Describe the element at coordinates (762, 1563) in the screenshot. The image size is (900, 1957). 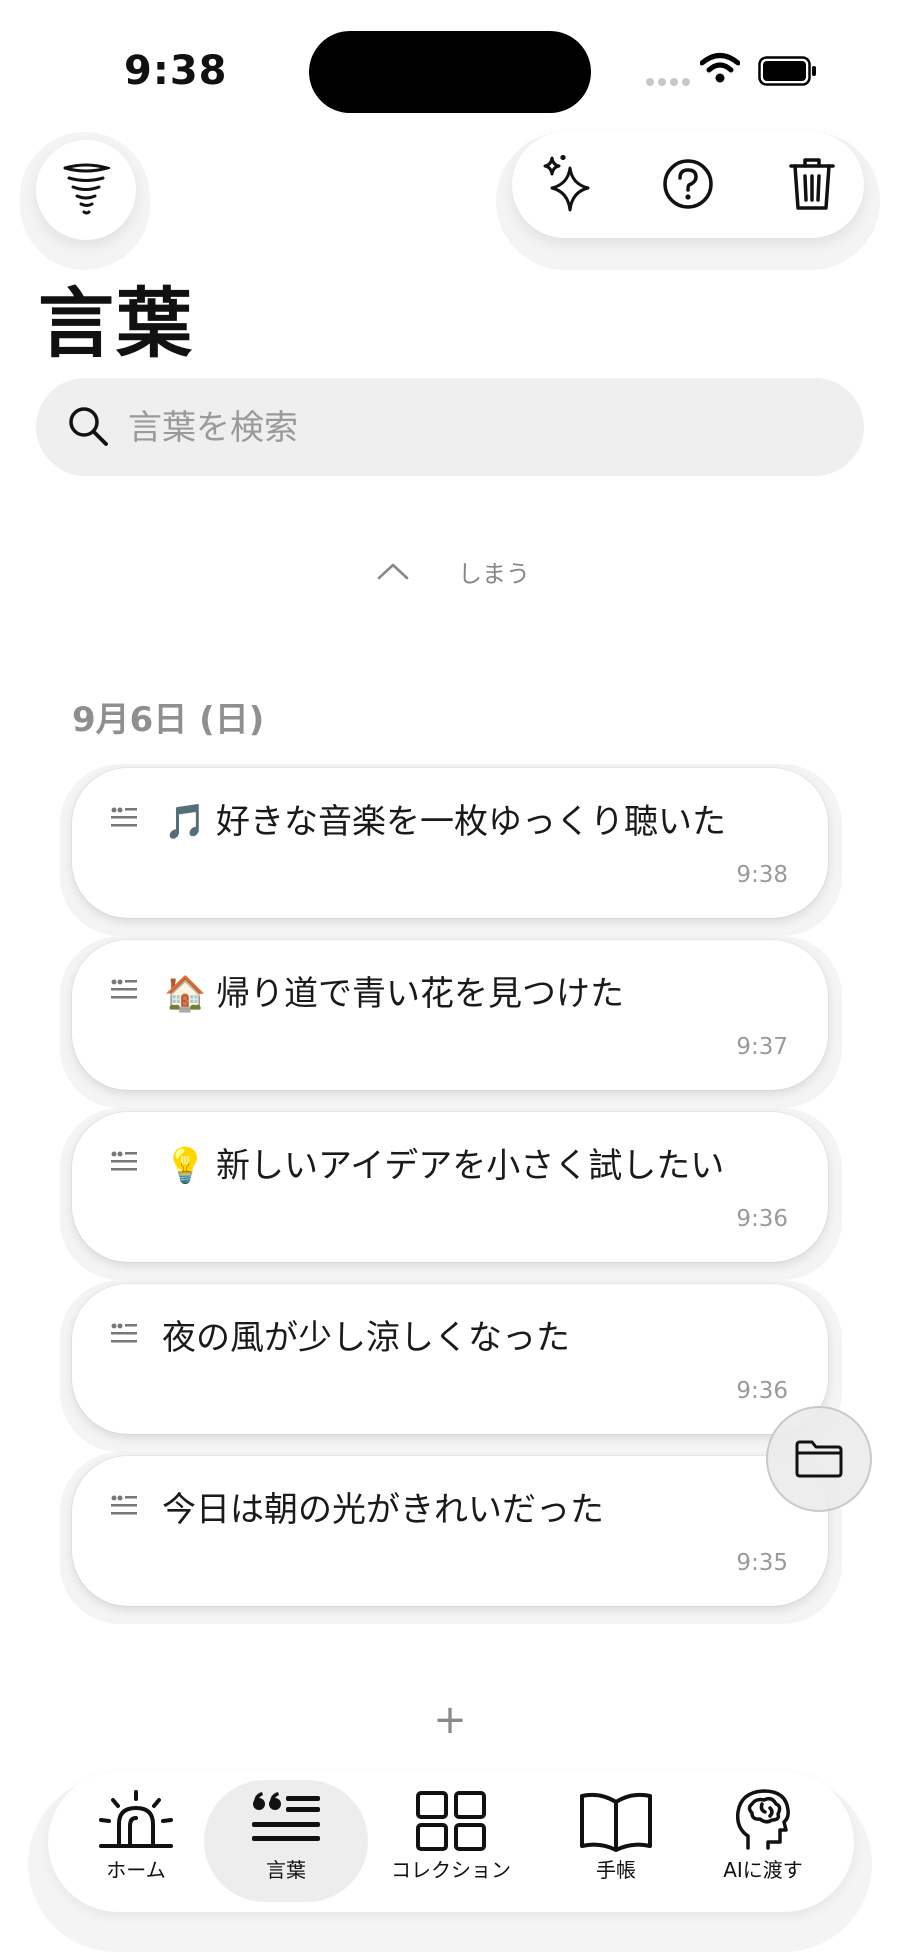
I see `entry-time: 9:35` at that location.